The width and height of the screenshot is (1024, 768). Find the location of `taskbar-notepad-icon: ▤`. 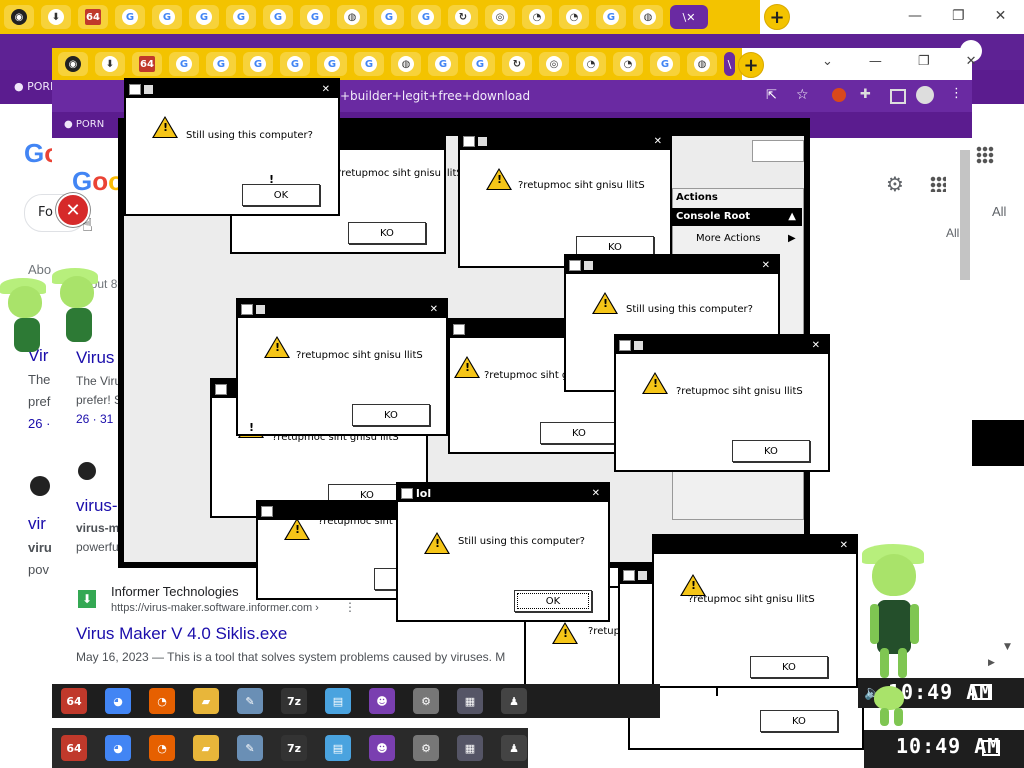

taskbar-notepad-icon: ▤ is located at coordinates (338, 748).